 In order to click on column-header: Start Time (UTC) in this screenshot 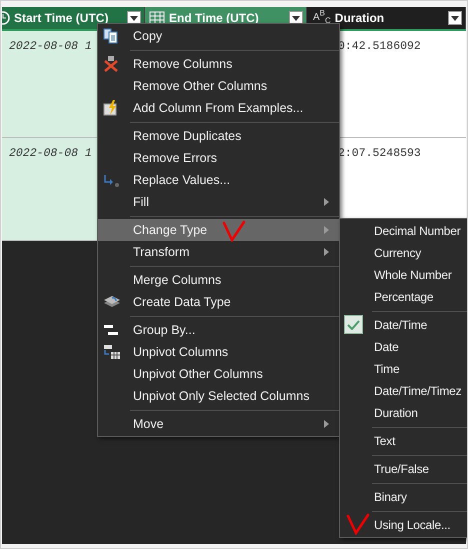, I will do `click(73, 18)`.